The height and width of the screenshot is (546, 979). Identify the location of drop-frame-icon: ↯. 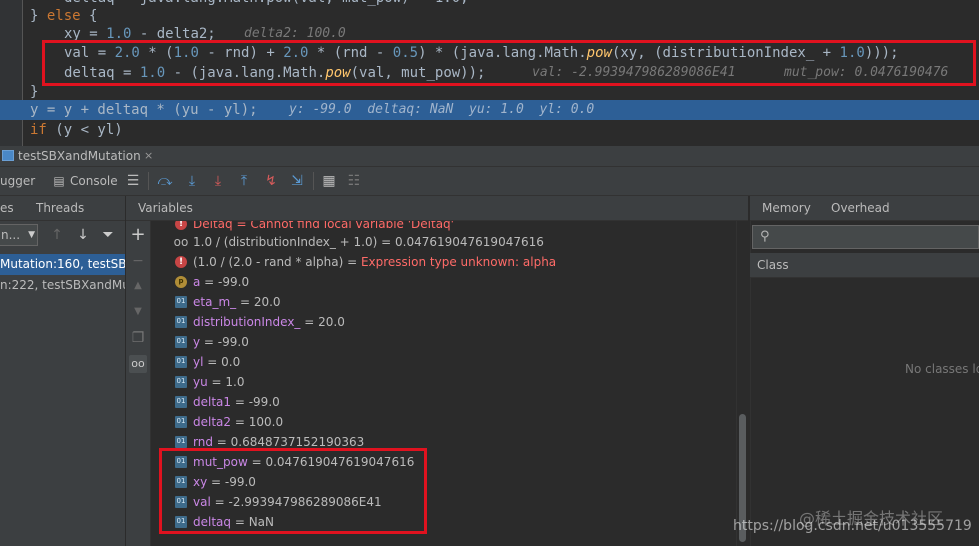
(271, 181).